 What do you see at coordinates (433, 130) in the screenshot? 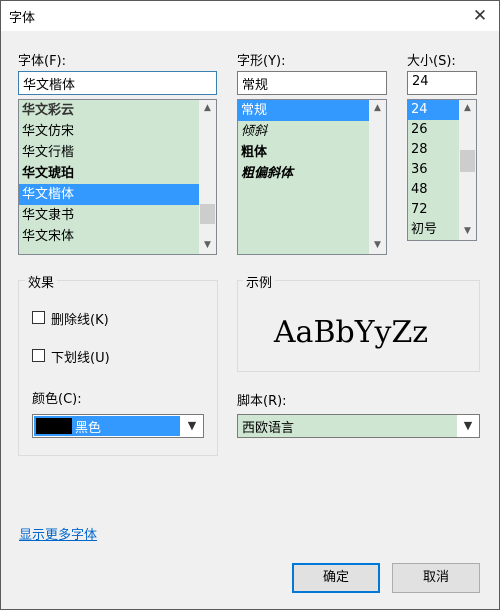
I see `size-list-item: 26` at bounding box center [433, 130].